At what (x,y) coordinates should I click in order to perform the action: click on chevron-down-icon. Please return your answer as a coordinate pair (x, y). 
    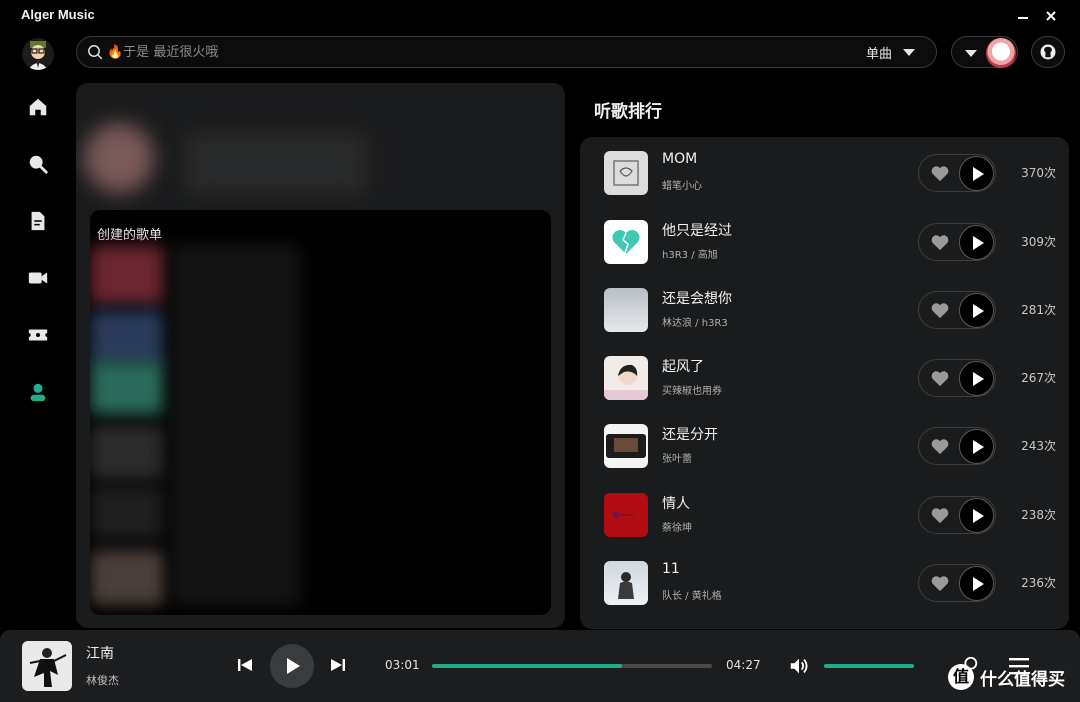
    Looking at the image, I should click on (909, 52).